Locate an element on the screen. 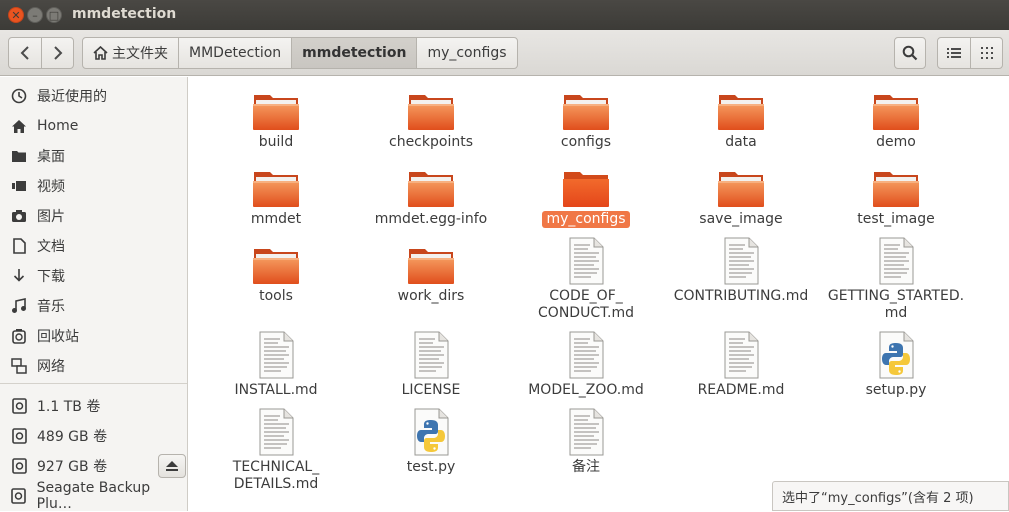  selection-status: 选中了“my_configs”(含有 2 项) is located at coordinates (890, 496).